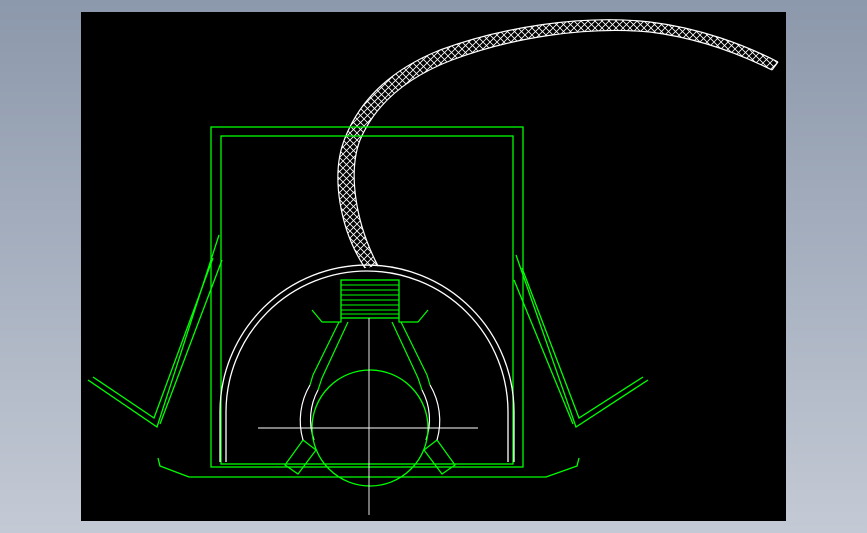 Image resolution: width=867 pixels, height=533 pixels. I want to click on coil-rect, so click(370, 299).